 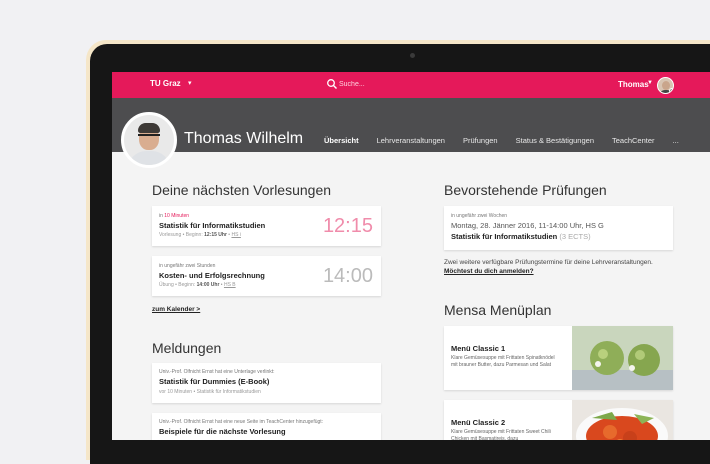 I want to click on news-item-title: Beispiele für die nächste Vorlesung, so click(x=222, y=431).